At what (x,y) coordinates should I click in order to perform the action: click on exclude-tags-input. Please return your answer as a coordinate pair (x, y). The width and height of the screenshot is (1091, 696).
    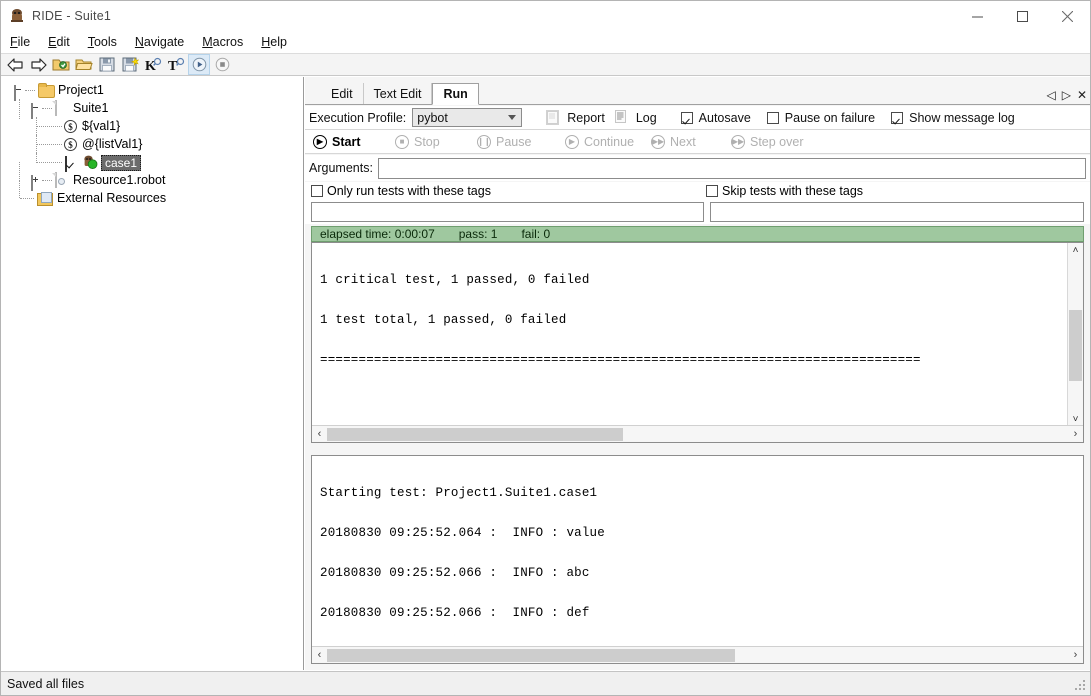
    Looking at the image, I should click on (897, 212).